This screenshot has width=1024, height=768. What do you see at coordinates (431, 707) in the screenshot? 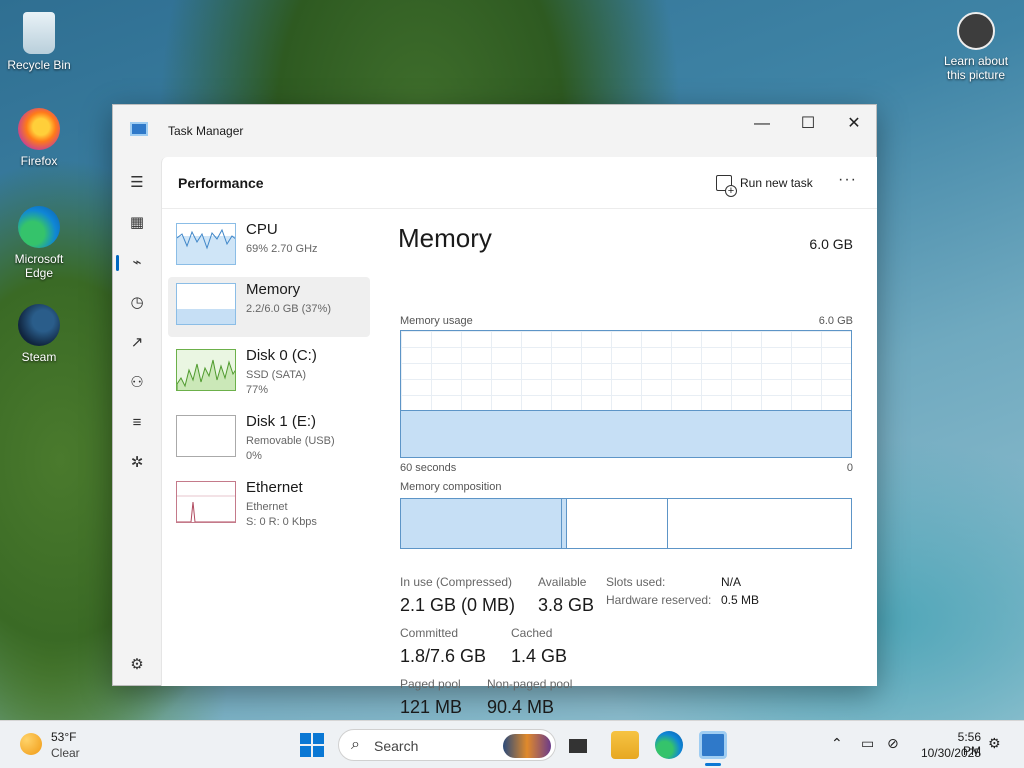
I see `paged-pool-value: 121 MB` at bounding box center [431, 707].